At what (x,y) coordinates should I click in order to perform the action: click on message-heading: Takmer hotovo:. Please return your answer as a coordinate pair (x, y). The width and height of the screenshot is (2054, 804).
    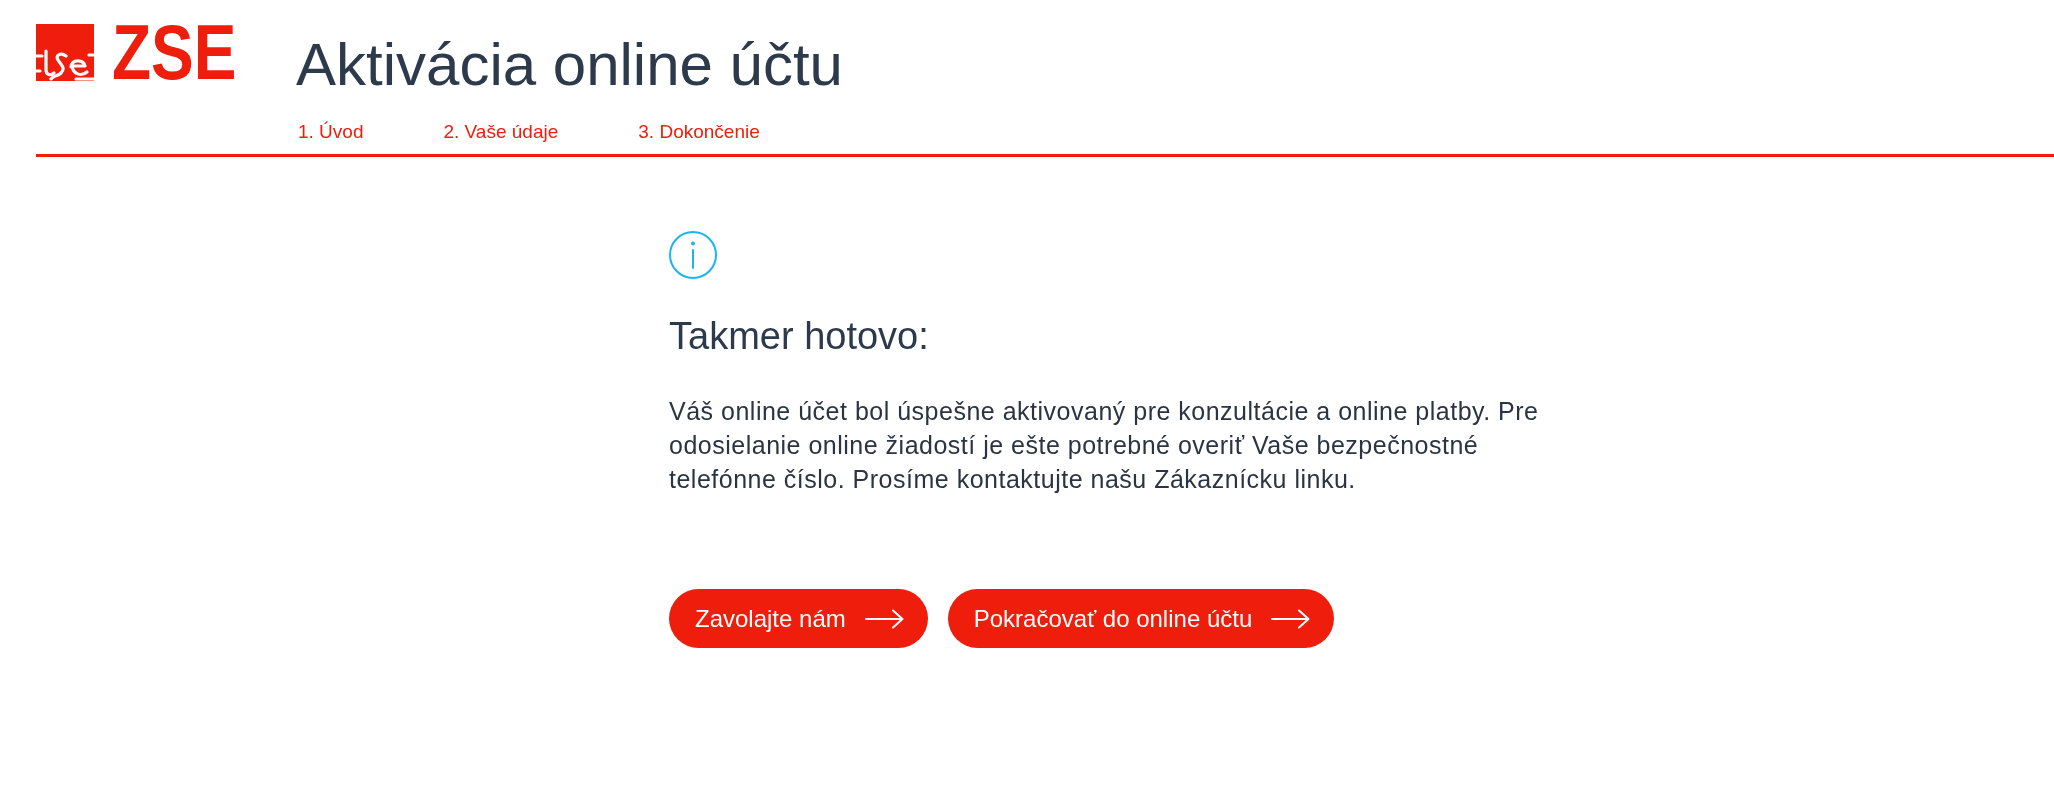
    Looking at the image, I should click on (799, 336).